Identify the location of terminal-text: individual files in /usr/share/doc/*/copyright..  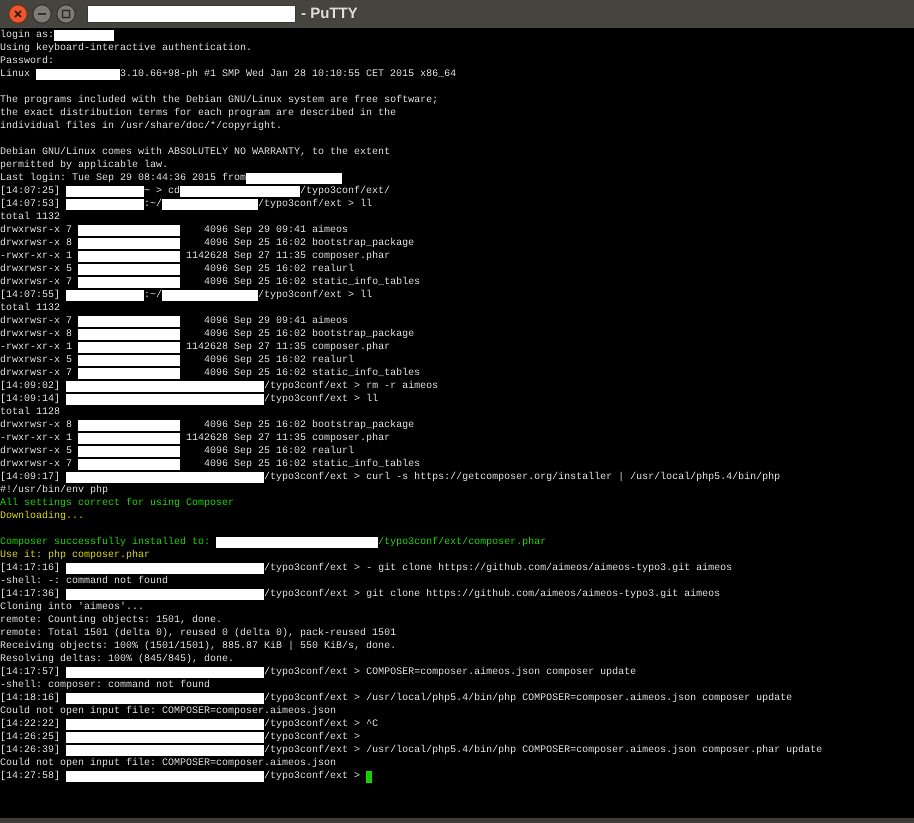
(141, 126).